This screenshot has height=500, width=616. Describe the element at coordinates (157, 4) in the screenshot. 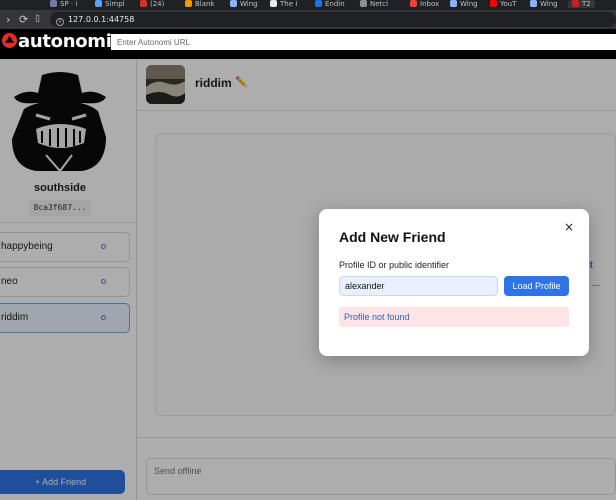

I see `tab-label: (24)` at that location.